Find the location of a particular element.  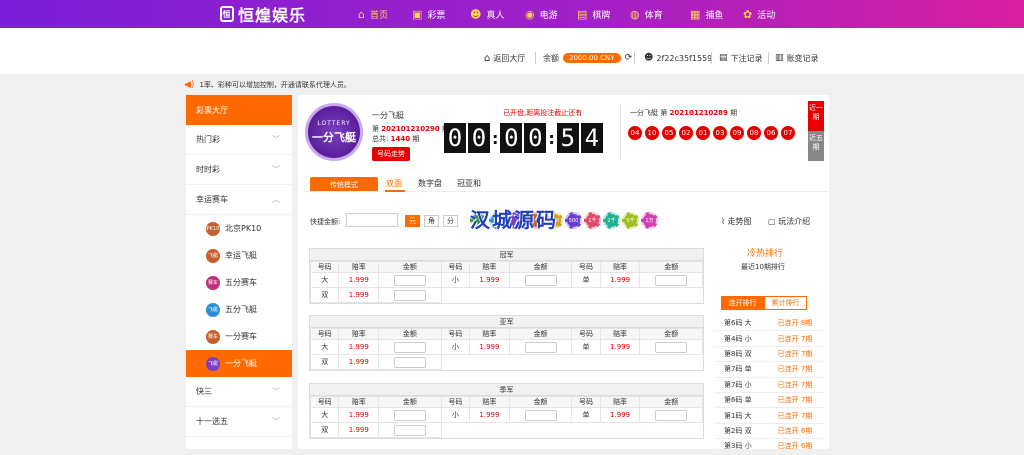

nav-item-6: ▦ 捕鱼 is located at coordinates (706, 14).